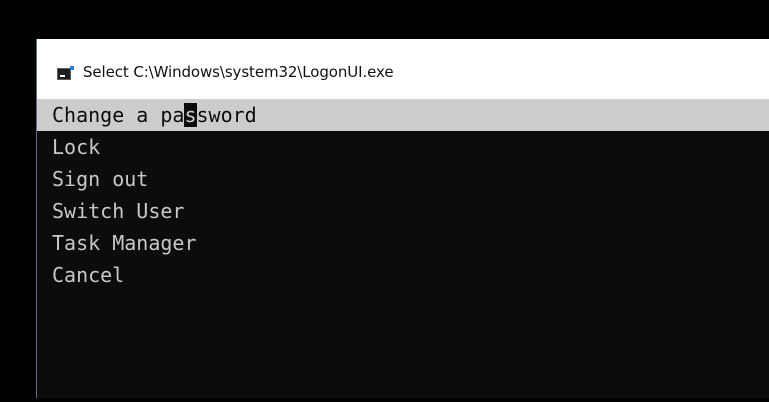 This screenshot has width=769, height=402. Describe the element at coordinates (403, 115) in the screenshot. I see `menu-item-change-password: Change a password` at that location.